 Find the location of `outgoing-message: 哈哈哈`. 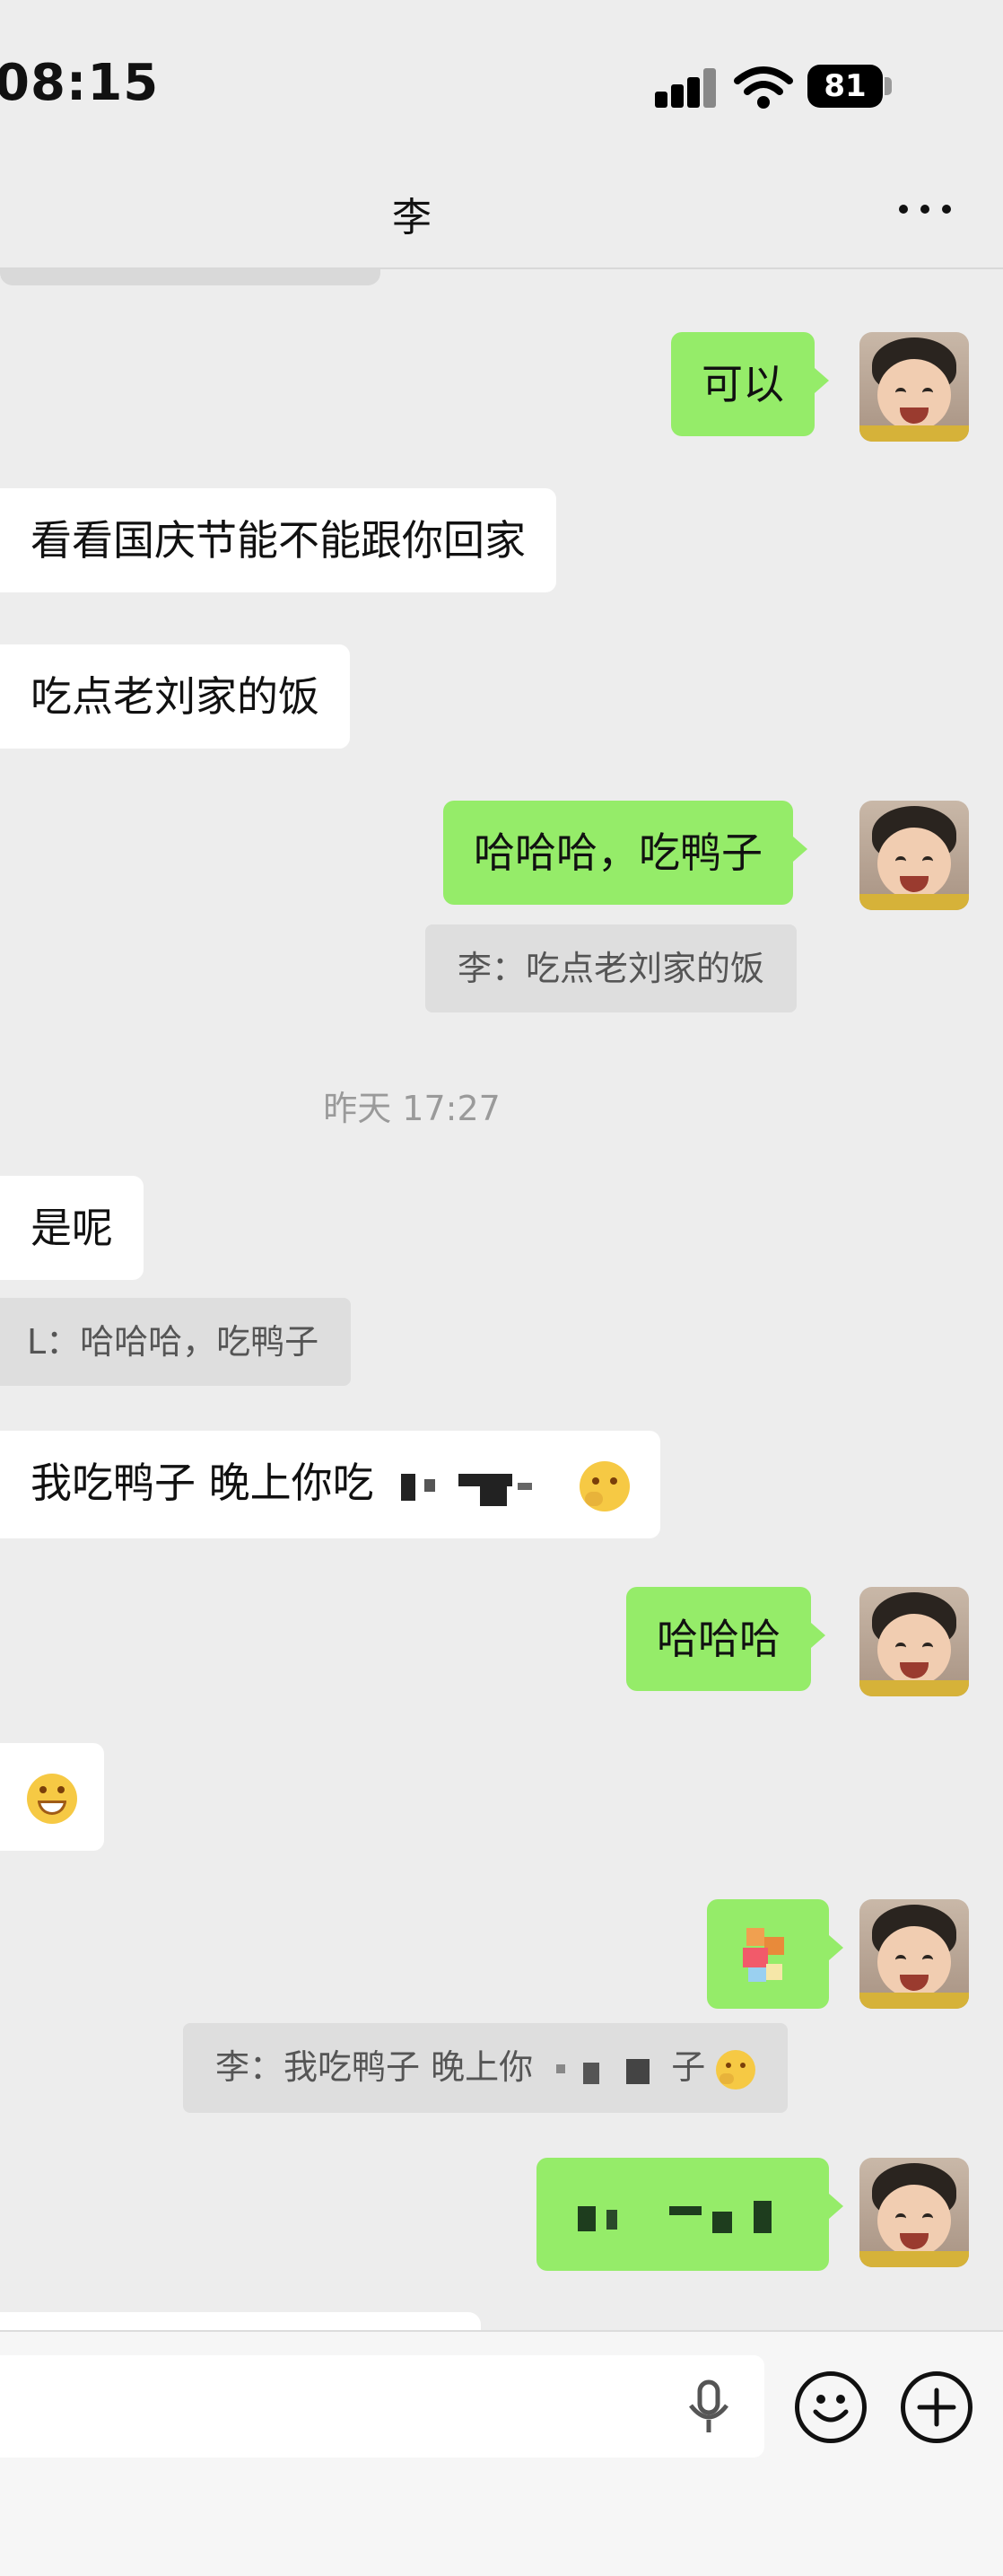

outgoing-message: 哈哈哈 is located at coordinates (725, 1639).